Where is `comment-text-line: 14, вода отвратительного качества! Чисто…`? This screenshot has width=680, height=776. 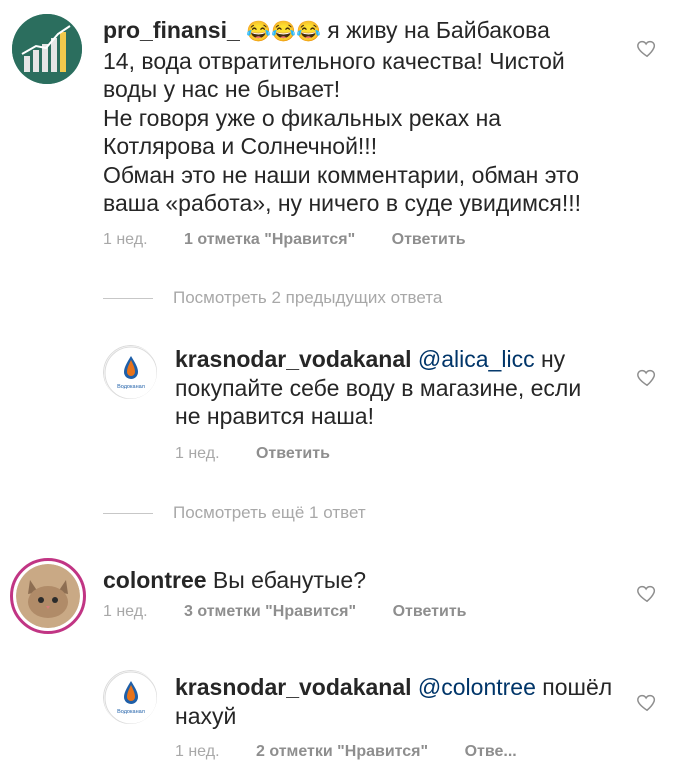 comment-text-line: 14, вода отвратительного качества! Чисто… is located at coordinates (334, 60).